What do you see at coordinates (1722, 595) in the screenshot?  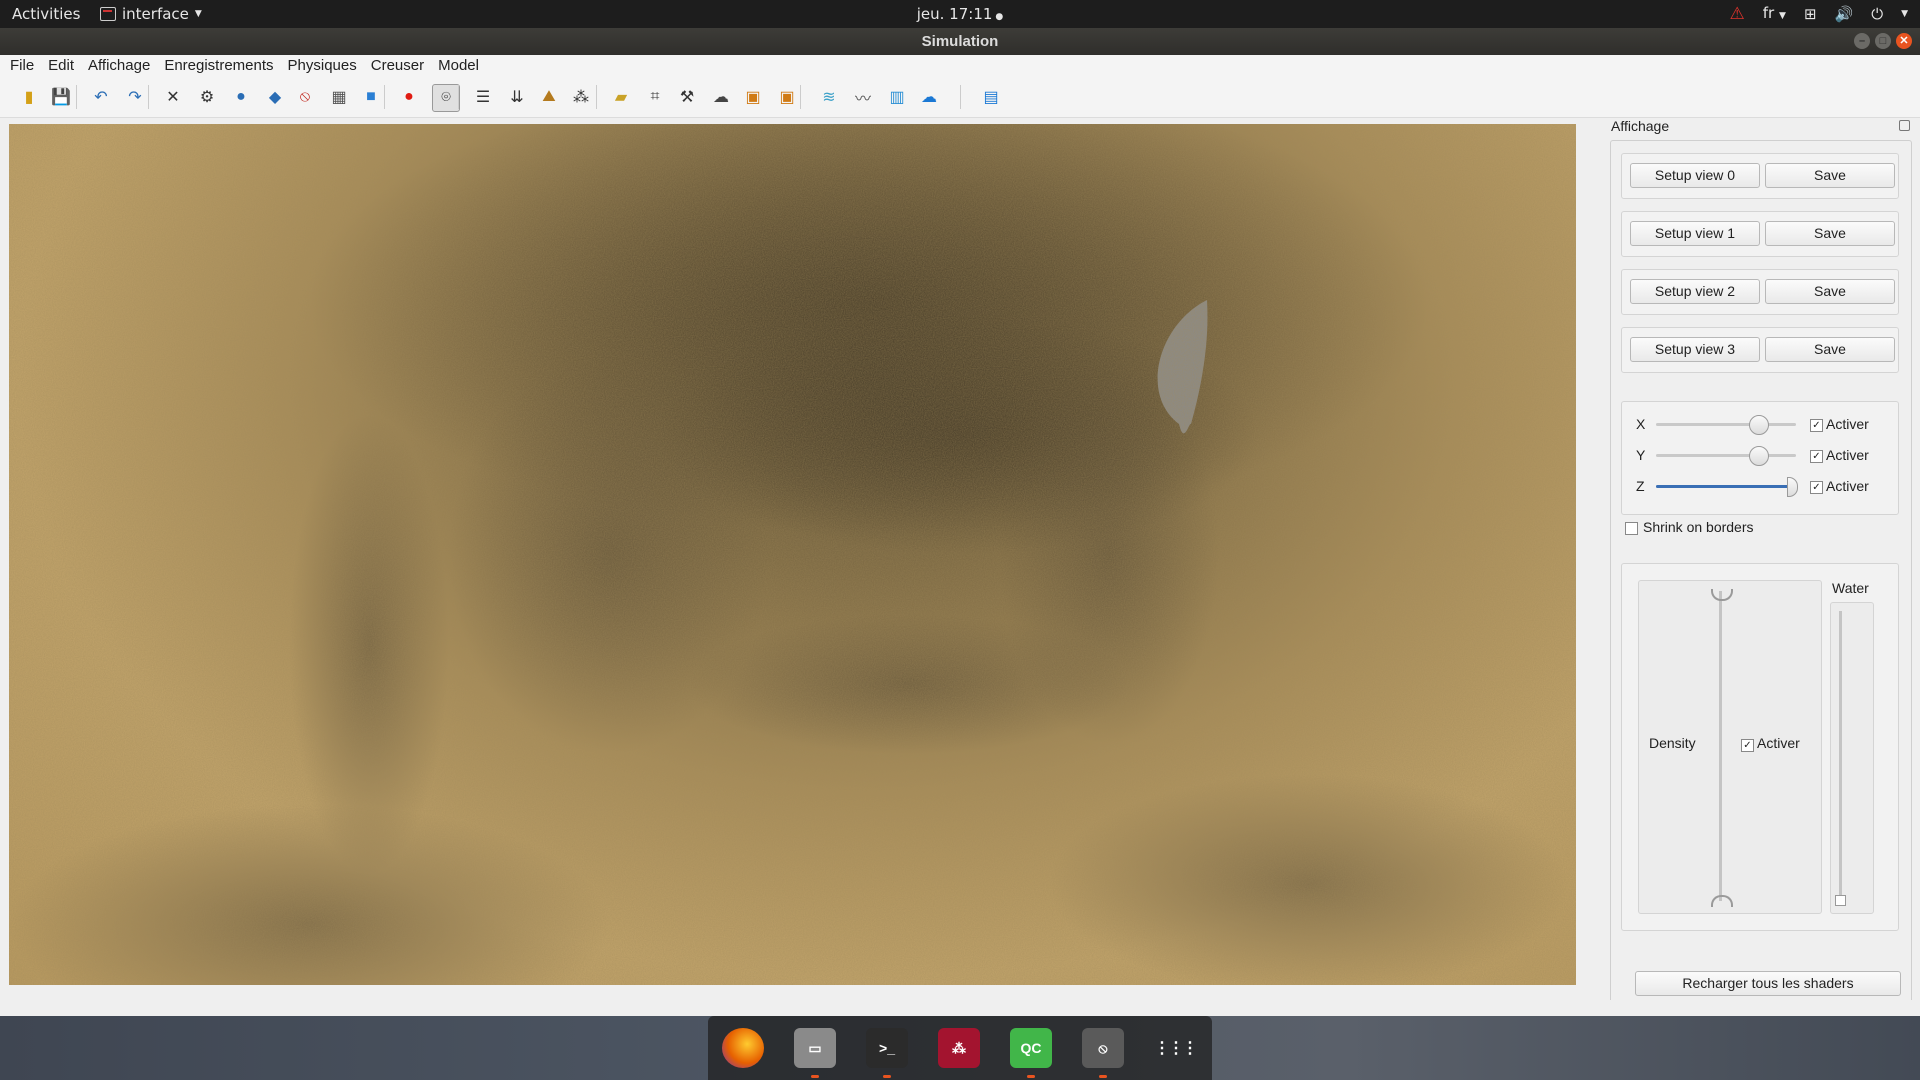 I see `density-slider-handle-top` at bounding box center [1722, 595].